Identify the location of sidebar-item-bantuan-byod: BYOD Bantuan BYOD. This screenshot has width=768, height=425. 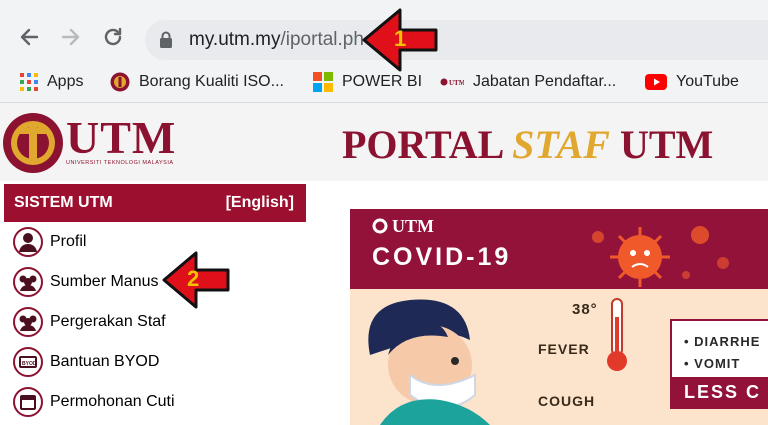
(155, 362).